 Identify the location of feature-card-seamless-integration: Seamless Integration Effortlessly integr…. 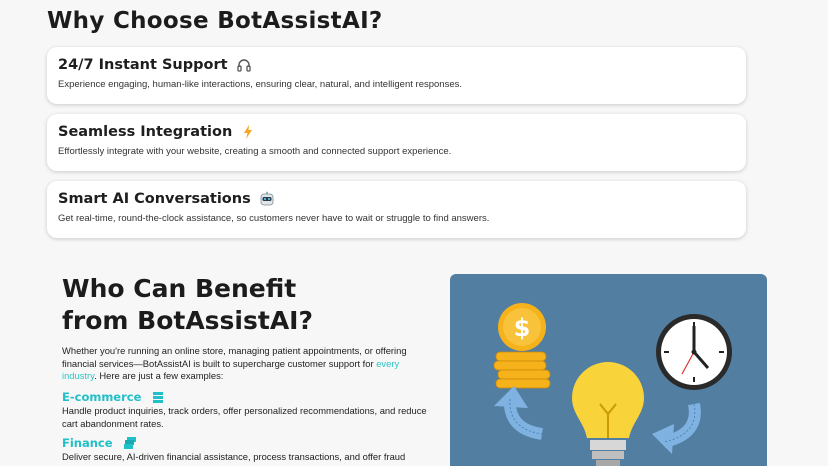
(396, 142).